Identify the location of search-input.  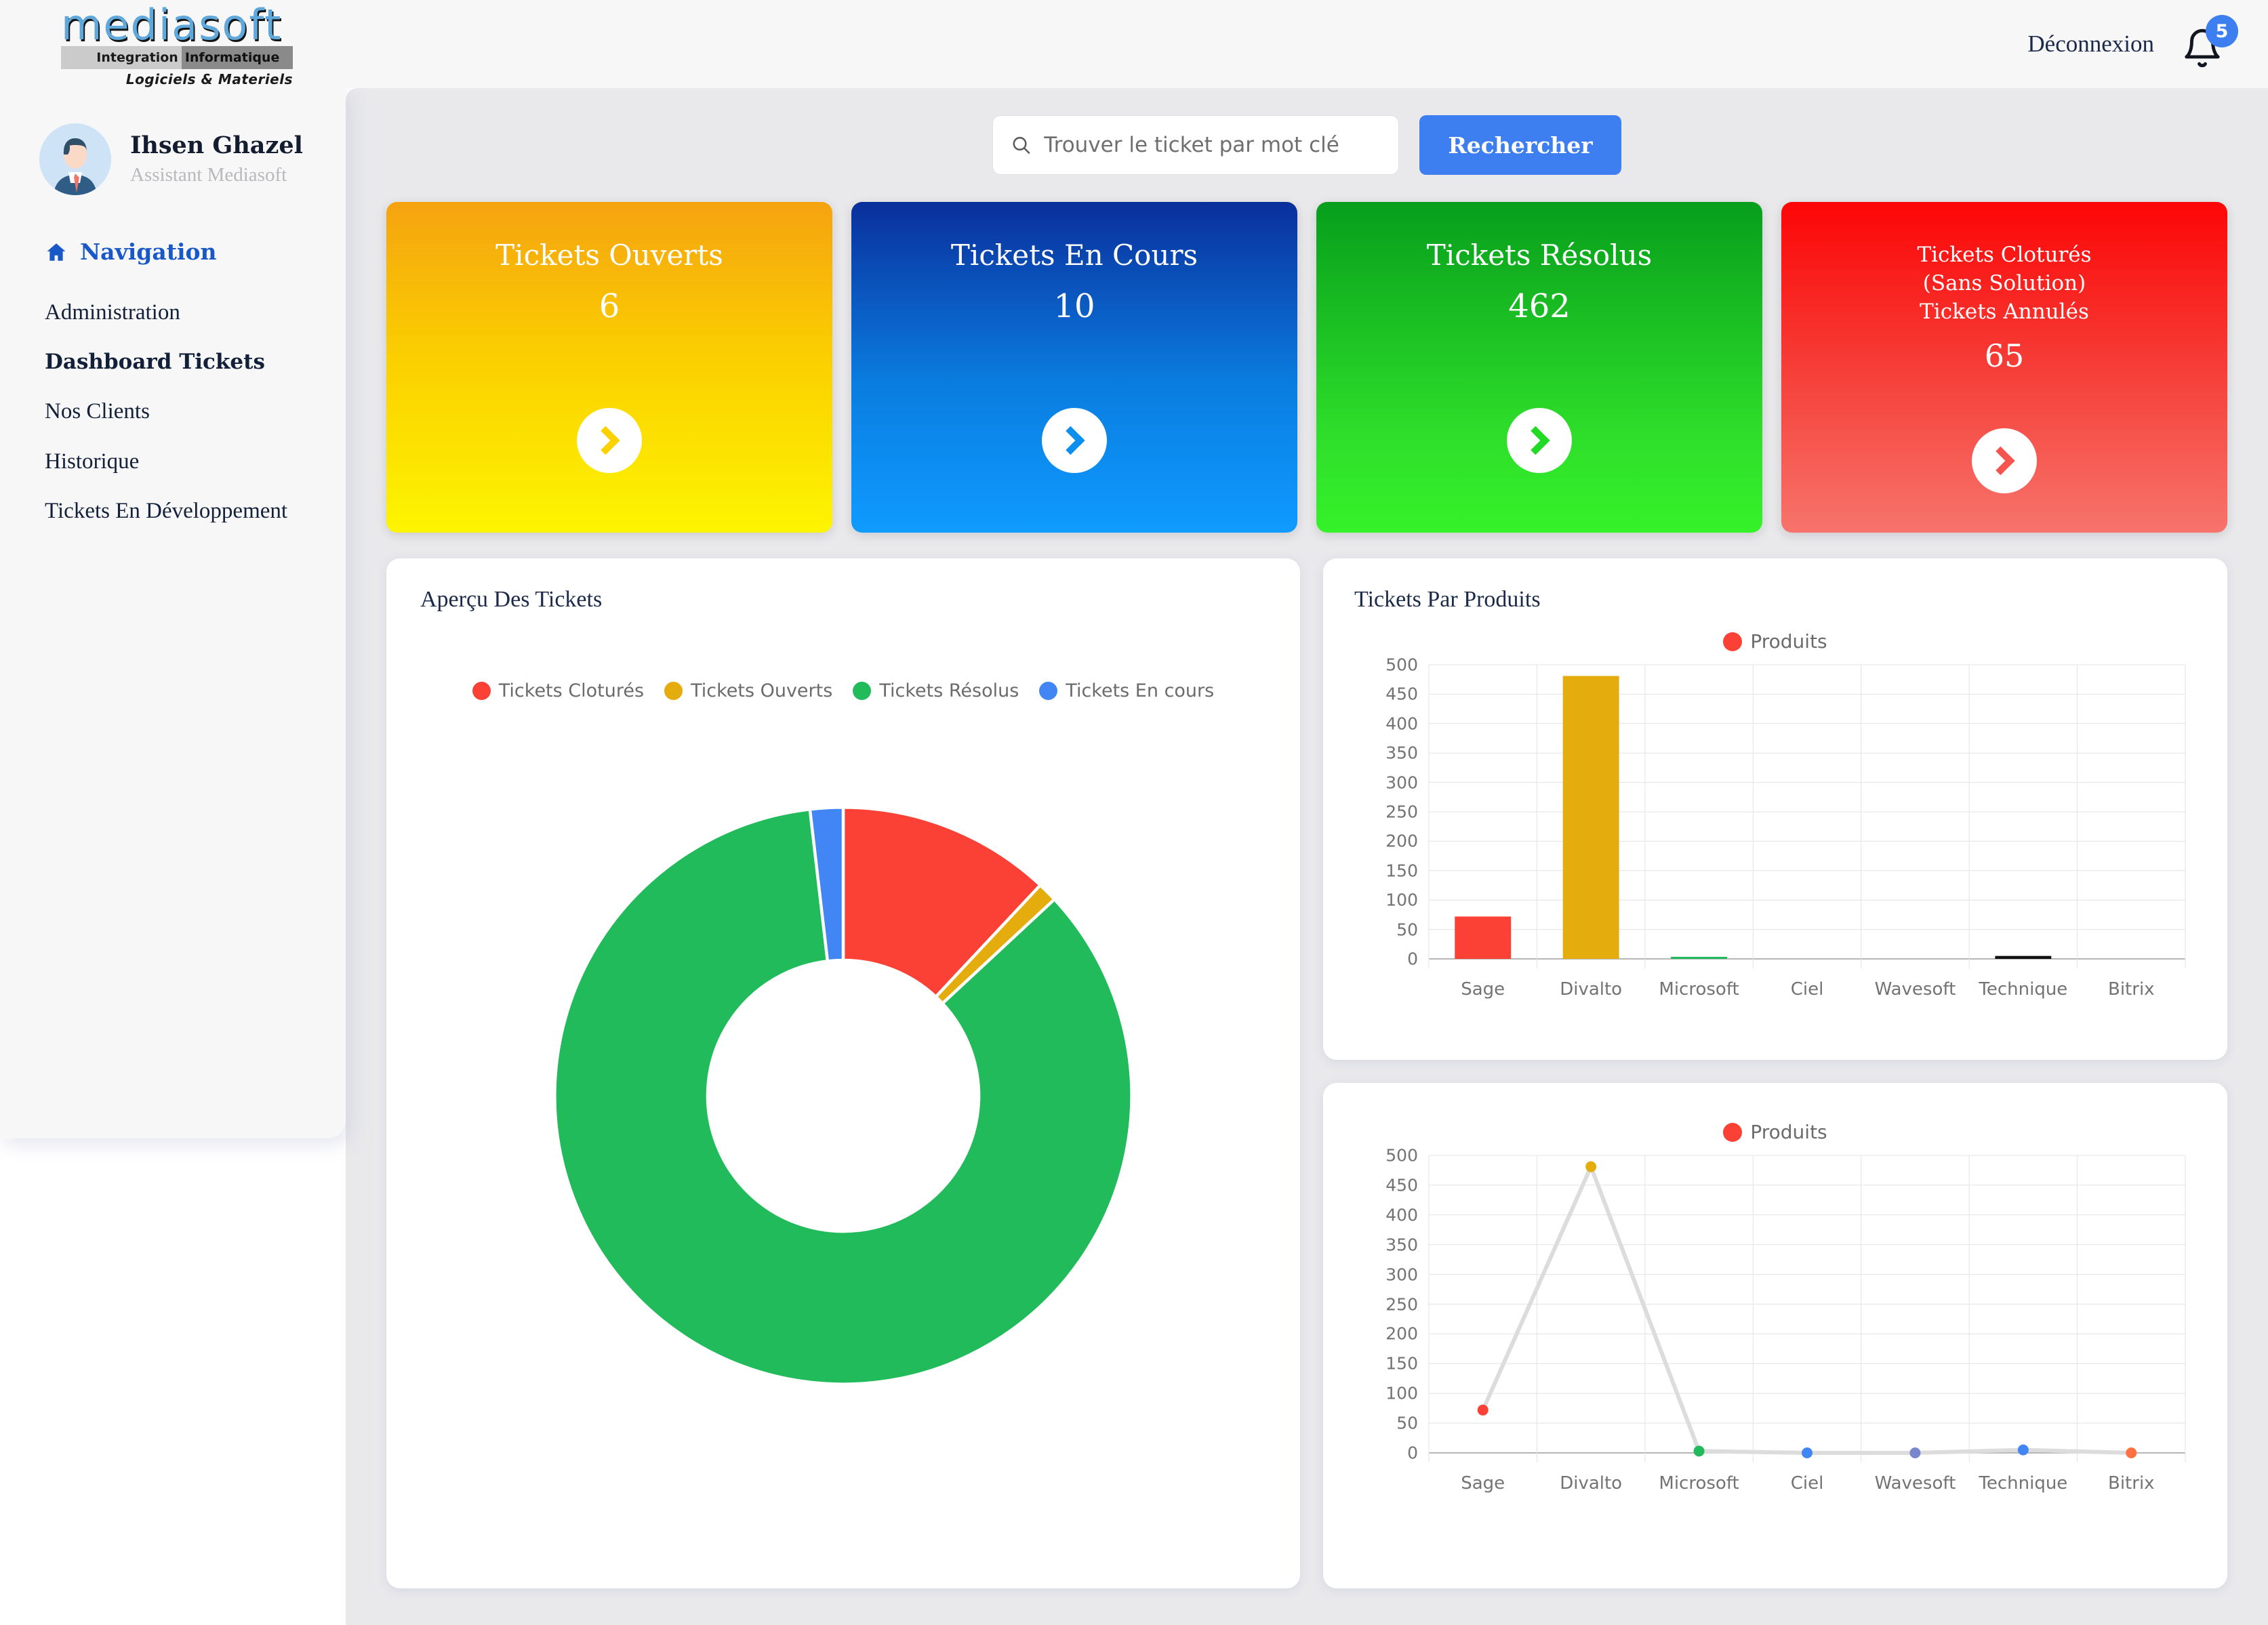
(1212, 145).